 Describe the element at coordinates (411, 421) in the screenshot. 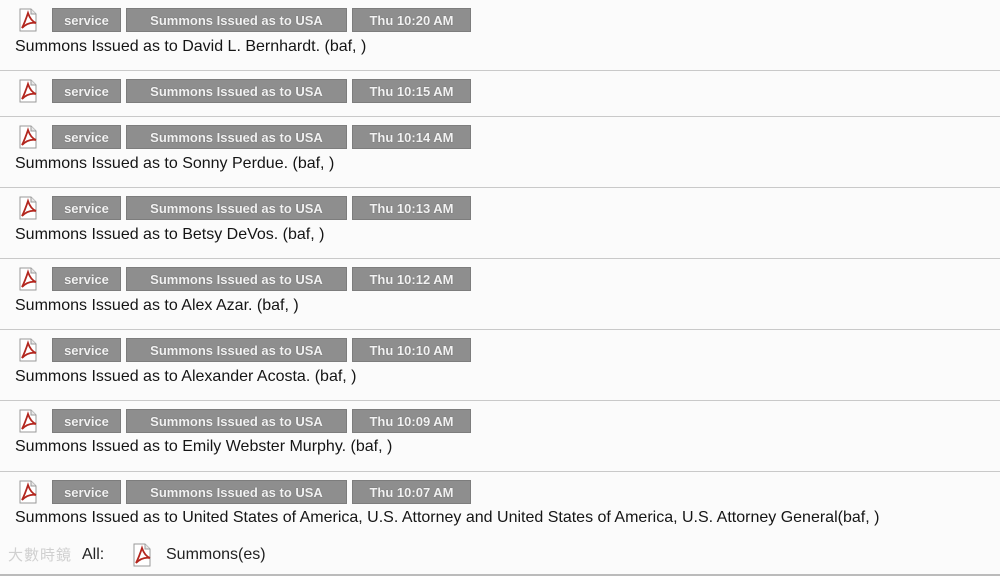

I see `timestamp-tag: Thu 10:09 AM` at that location.